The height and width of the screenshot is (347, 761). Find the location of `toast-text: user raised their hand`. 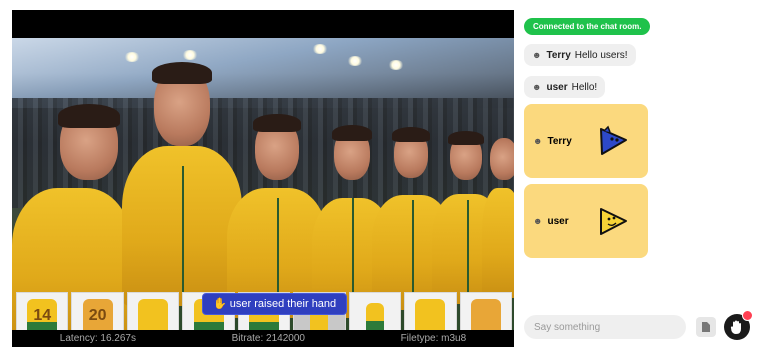

toast-text: user raised their hand is located at coordinates (283, 304).